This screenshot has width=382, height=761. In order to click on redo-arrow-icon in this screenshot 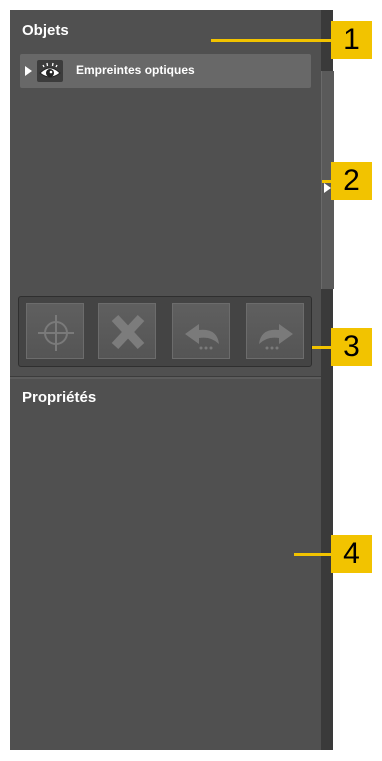, I will do `click(276, 337)`.